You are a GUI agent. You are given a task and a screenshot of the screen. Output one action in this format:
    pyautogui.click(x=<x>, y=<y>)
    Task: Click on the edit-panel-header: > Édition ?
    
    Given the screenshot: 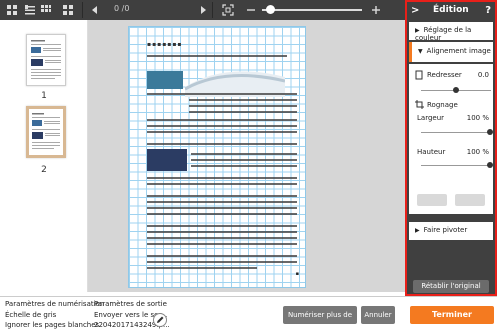 What is the action you would take?
    pyautogui.click(x=451, y=11)
    